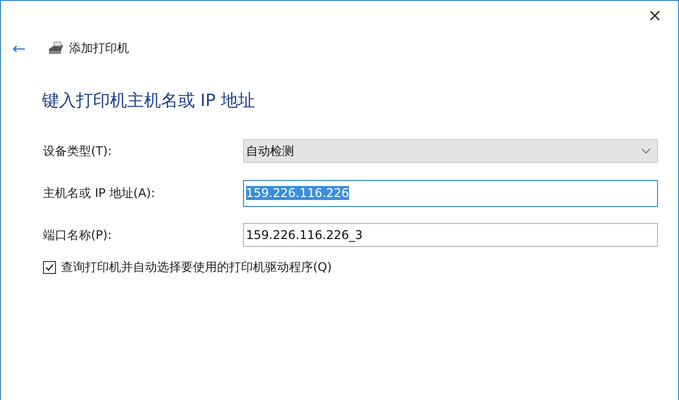 This screenshot has width=679, height=400. What do you see at coordinates (149, 101) in the screenshot?
I see `page-heading: 键入打印机主机名或 IP 地址` at bounding box center [149, 101].